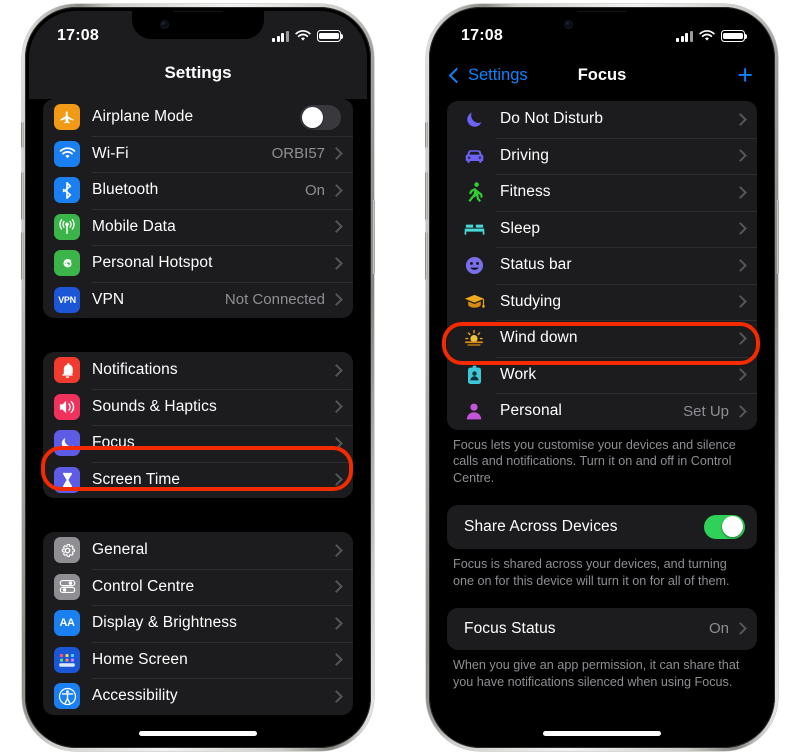  I want to click on settings-row-notifications: Notifications, so click(198, 370).